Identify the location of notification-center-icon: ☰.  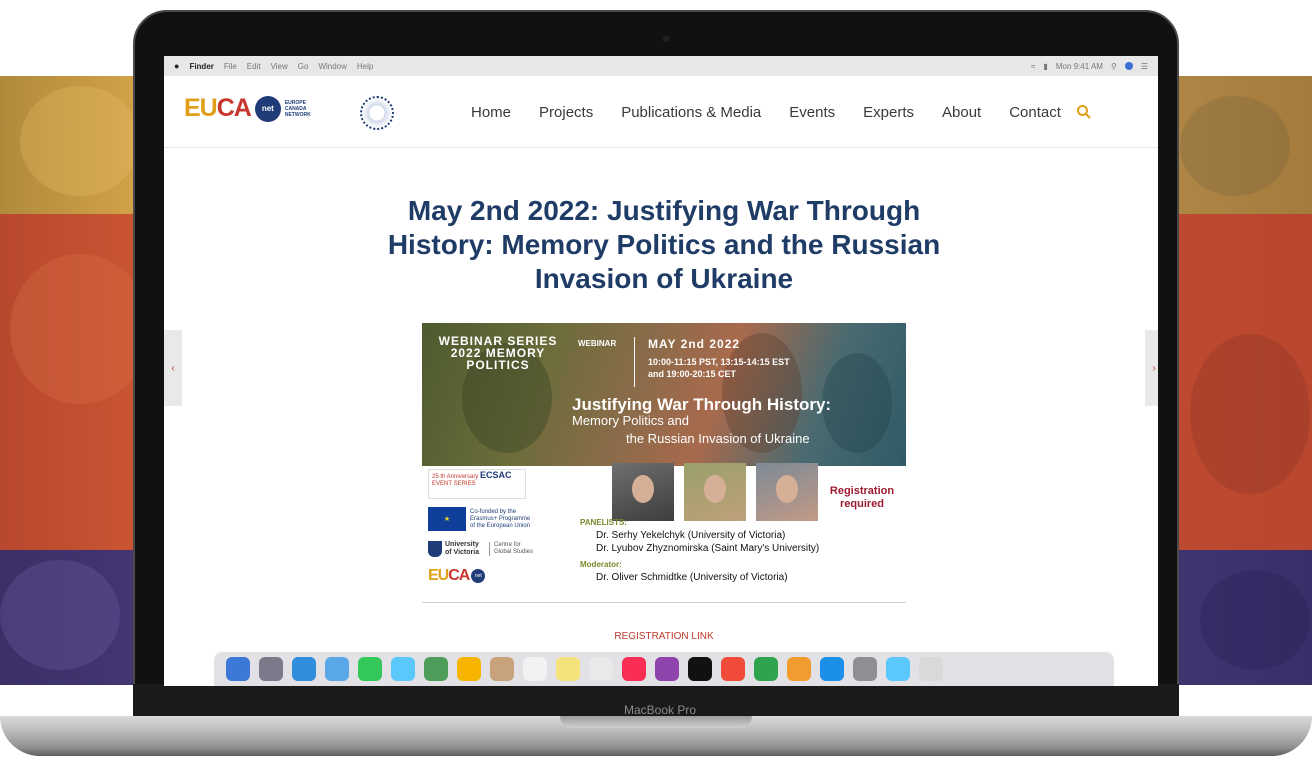
(1144, 66).